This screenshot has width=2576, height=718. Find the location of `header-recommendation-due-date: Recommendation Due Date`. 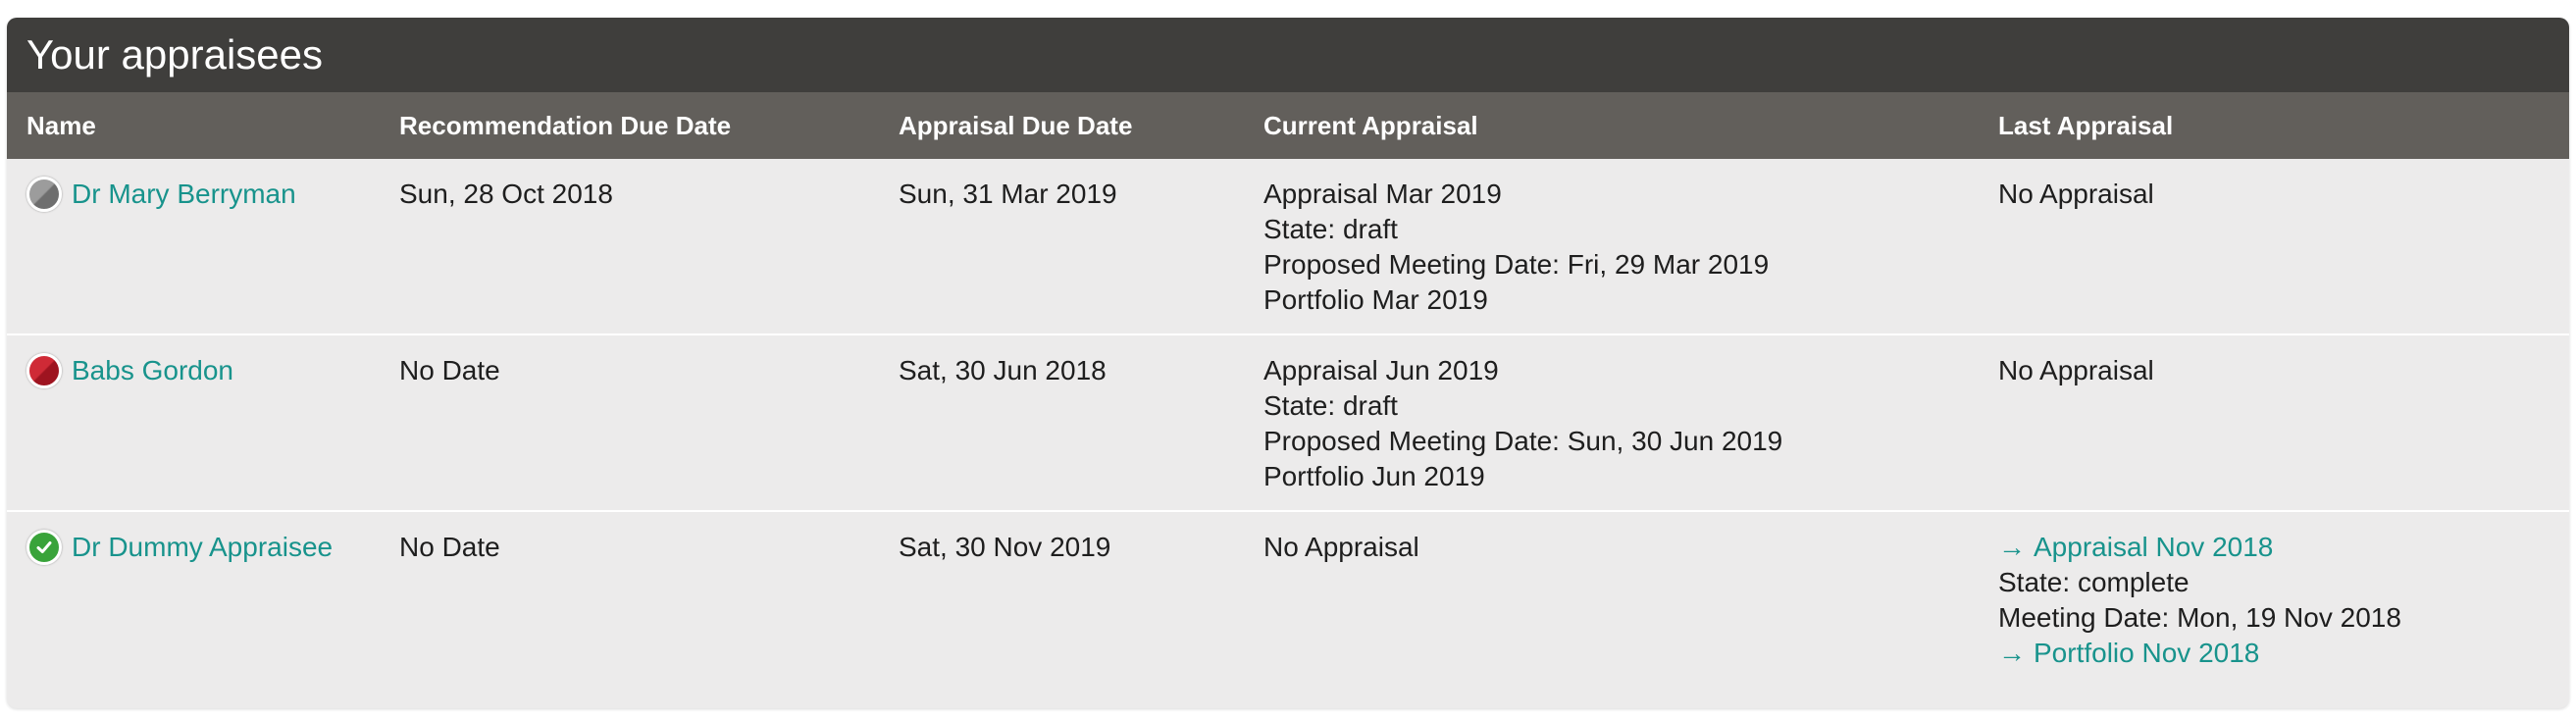

header-recommendation-due-date: Recommendation Due Date is located at coordinates (565, 125).